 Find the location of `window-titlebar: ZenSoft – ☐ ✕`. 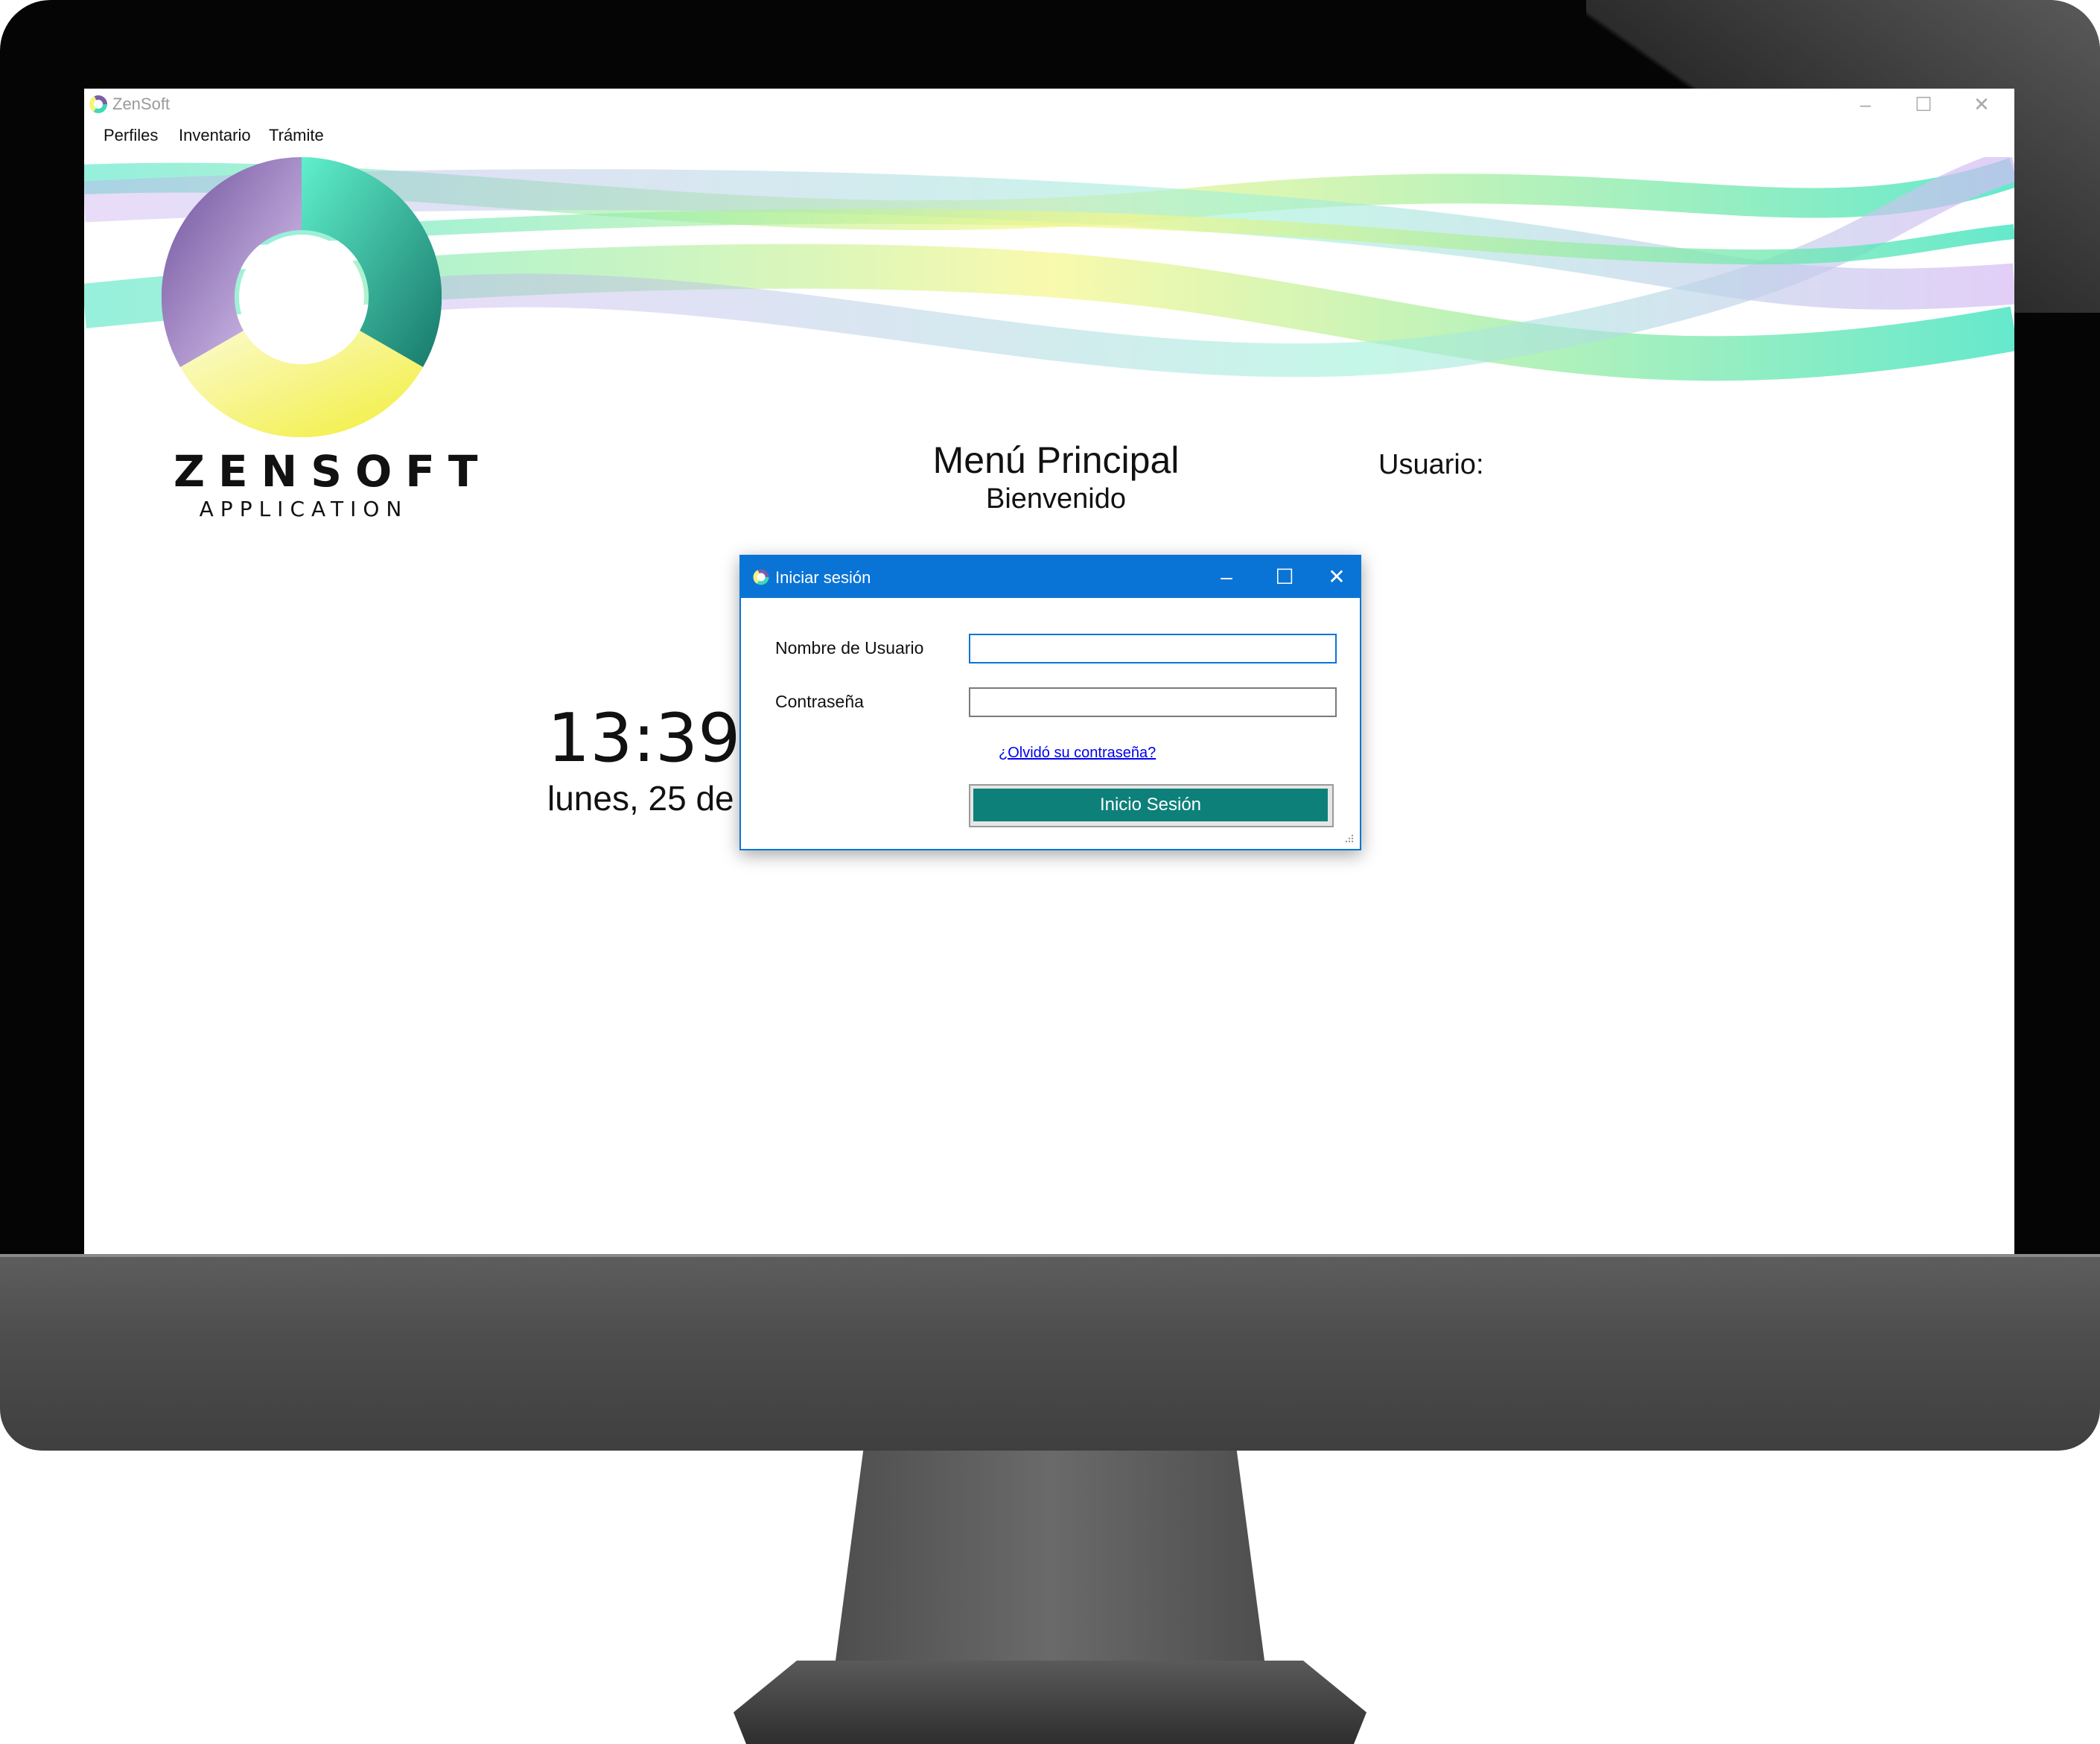

window-titlebar: ZenSoft – ☐ ✕ is located at coordinates (1049, 104).